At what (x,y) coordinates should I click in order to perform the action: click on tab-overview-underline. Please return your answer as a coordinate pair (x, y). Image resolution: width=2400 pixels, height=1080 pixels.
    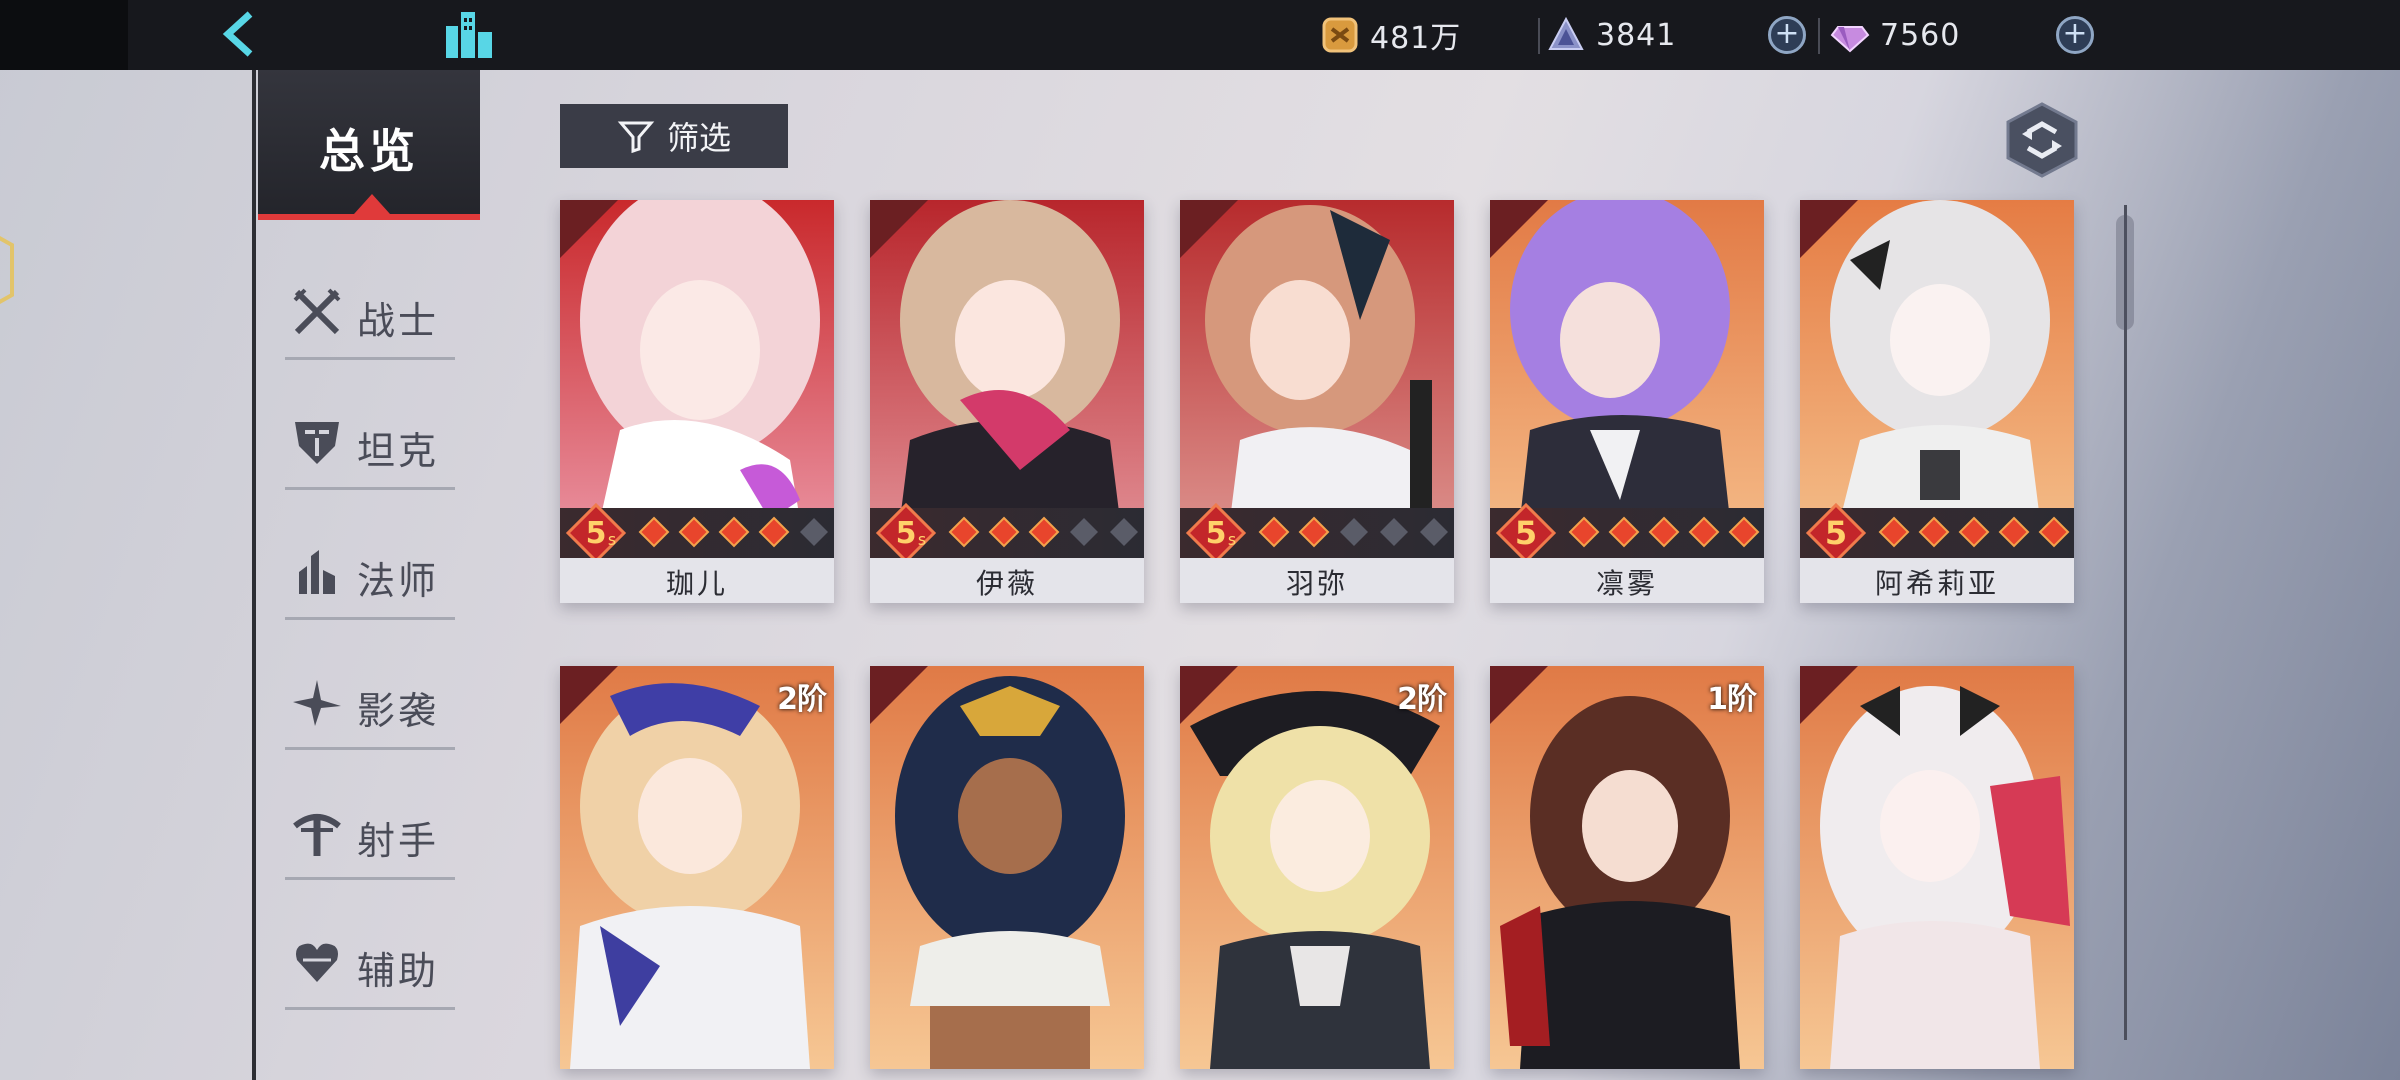
    Looking at the image, I should click on (369, 217).